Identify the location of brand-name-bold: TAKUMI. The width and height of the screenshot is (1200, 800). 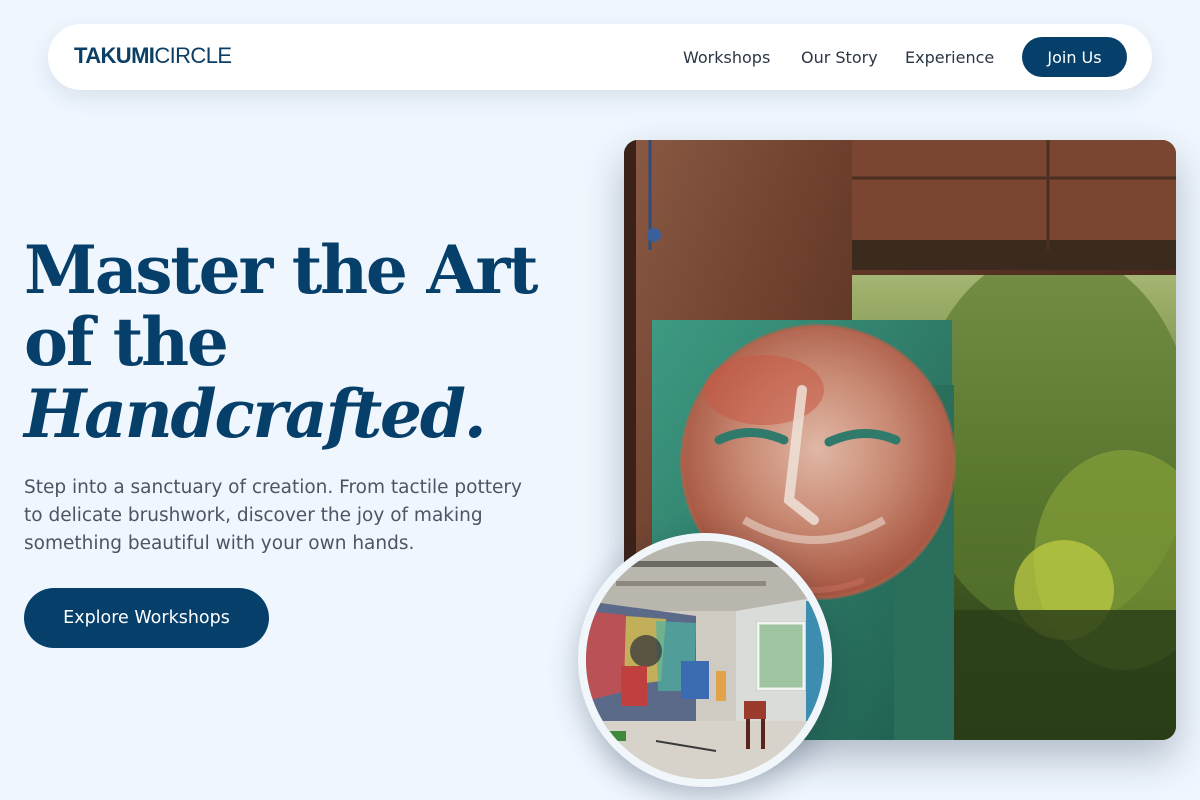
(114, 55).